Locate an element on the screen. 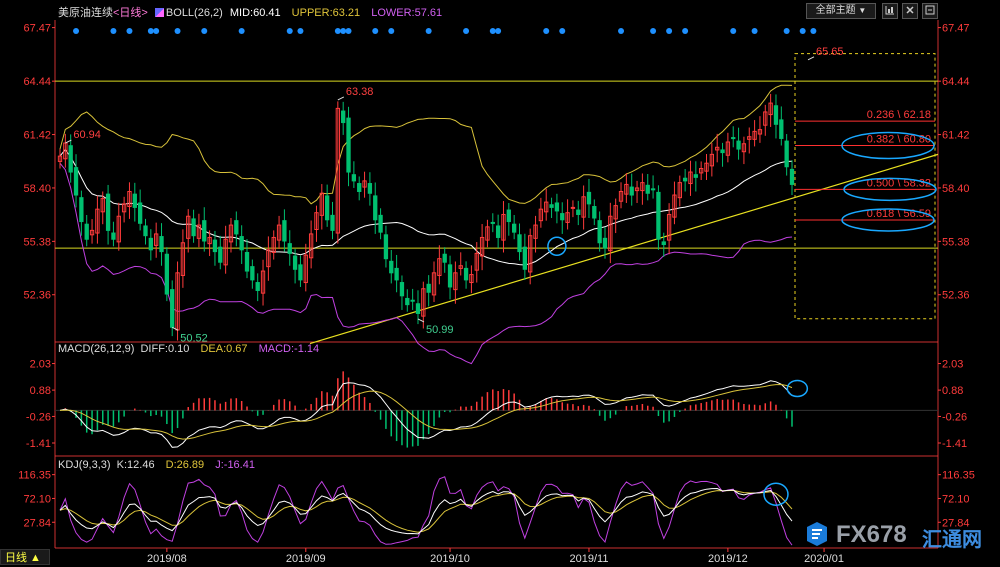 This screenshot has height=567, width=1000. kdj-j: J:-16.41 is located at coordinates (235, 465).